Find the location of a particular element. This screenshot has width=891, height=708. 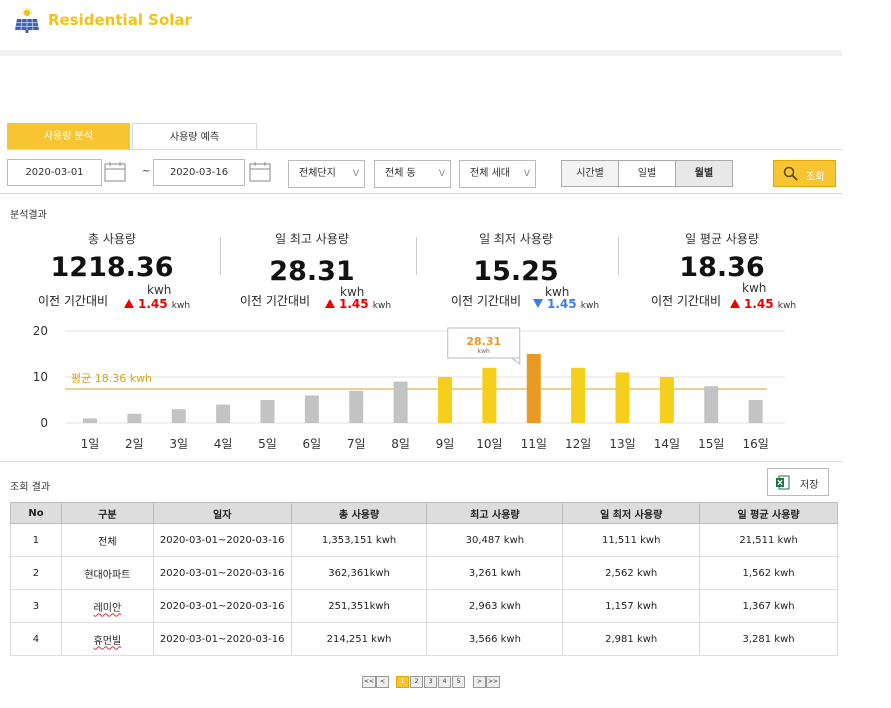

tab-usage-analysis: 사용량 분석 is located at coordinates (68, 136).